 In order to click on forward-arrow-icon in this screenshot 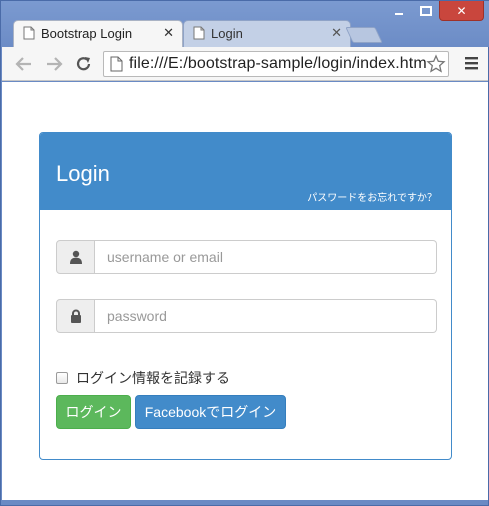, I will do `click(55, 64)`.